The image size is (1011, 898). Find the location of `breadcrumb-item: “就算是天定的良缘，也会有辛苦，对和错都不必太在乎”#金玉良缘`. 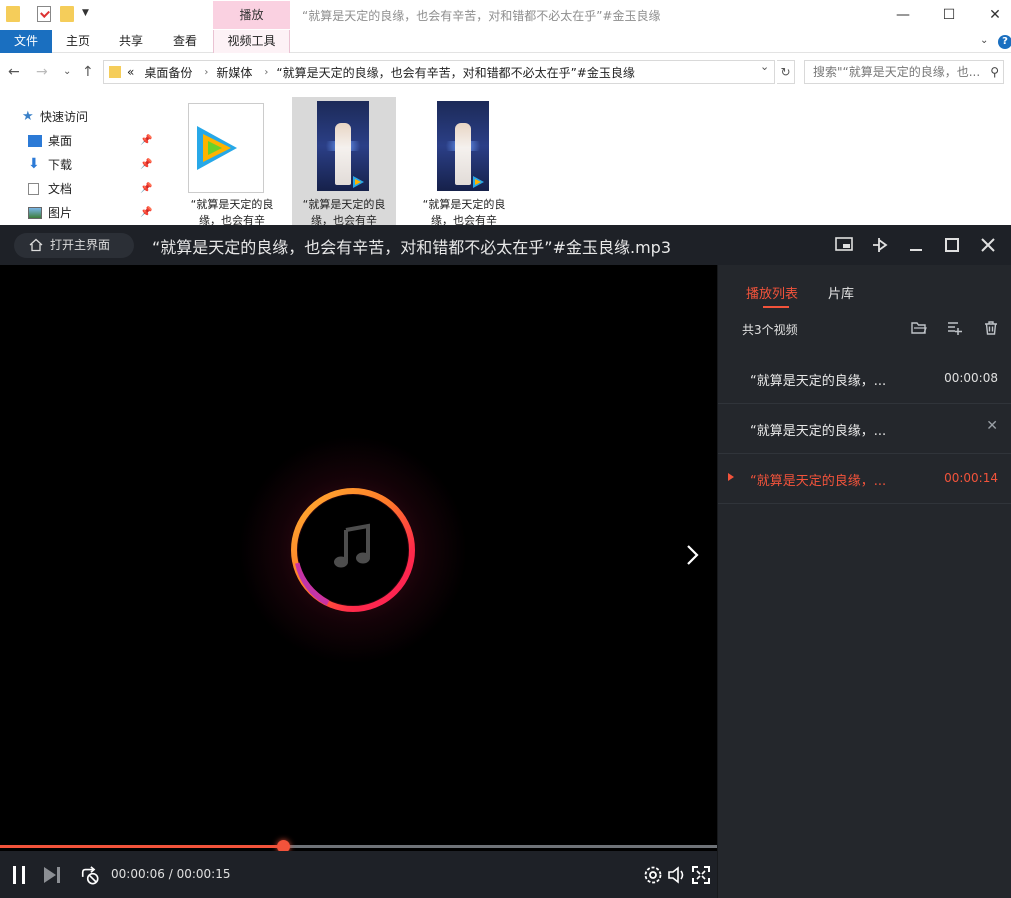

breadcrumb-item: “就算是天定的良缘，也会有辛苦，对和错都不必太在乎”#金玉良缘 is located at coordinates (455, 72).